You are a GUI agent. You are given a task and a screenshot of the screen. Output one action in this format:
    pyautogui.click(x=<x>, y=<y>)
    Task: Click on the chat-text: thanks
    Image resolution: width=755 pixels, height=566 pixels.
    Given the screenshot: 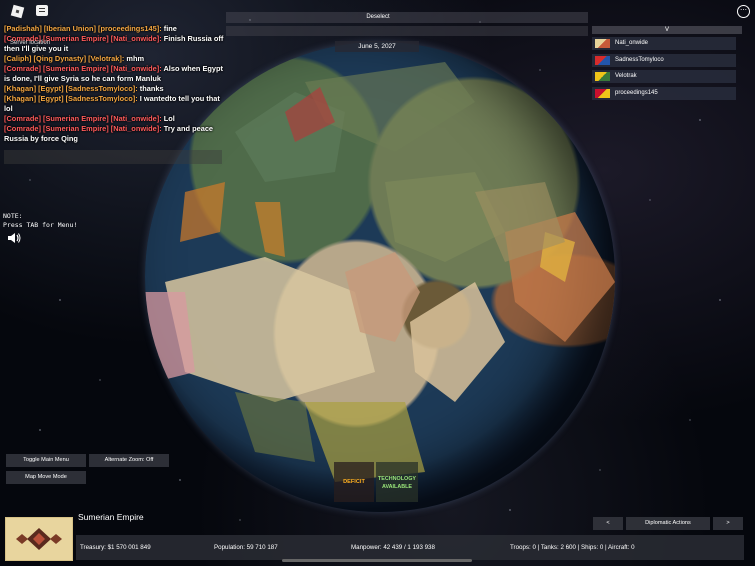 What is the action you would take?
    pyautogui.click(x=150, y=88)
    